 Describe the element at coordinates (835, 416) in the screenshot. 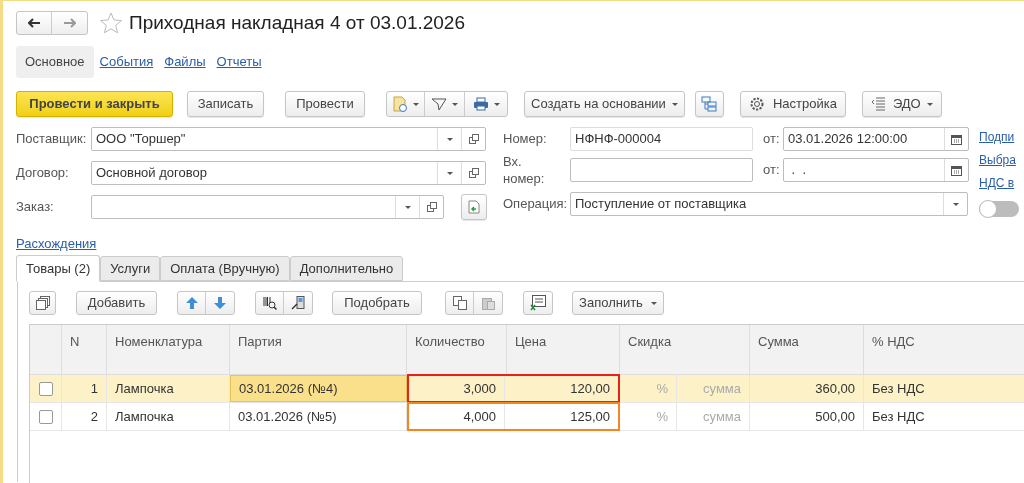

I see `table-cell-text: 500,00` at that location.